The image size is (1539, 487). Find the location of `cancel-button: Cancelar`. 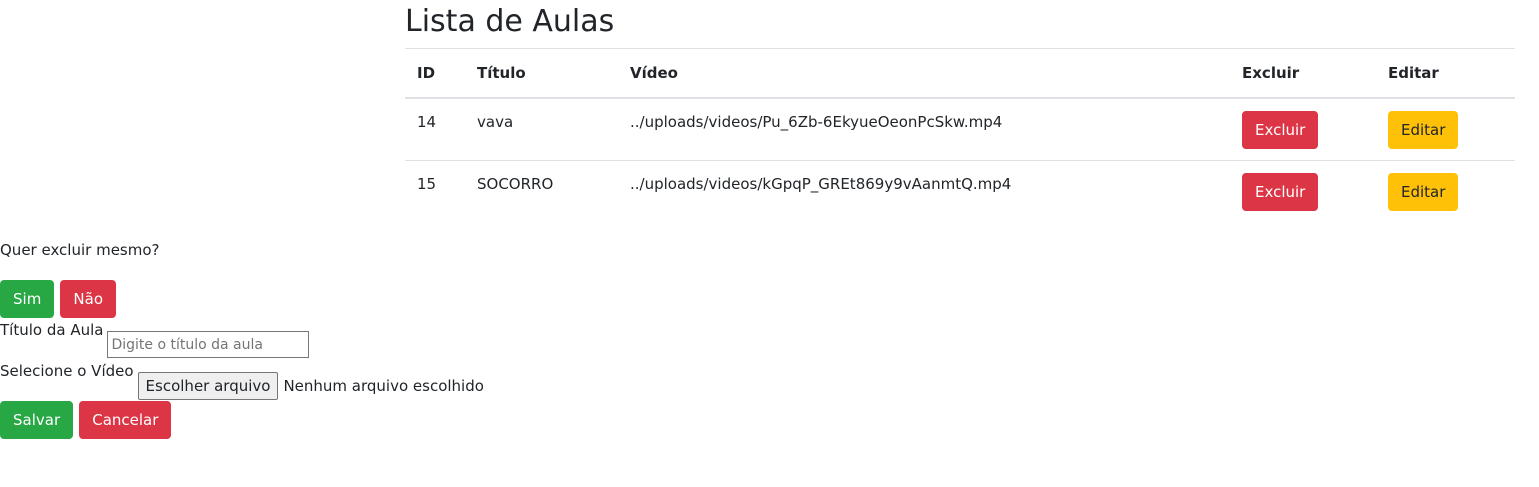

cancel-button: Cancelar is located at coordinates (125, 420).